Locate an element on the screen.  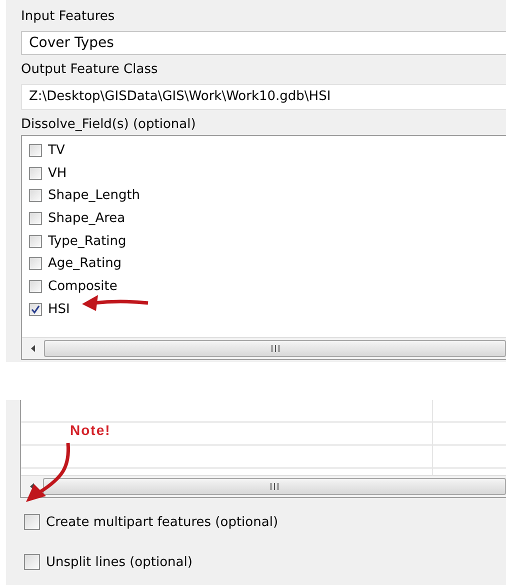
checkbox-label: Type_Rating is located at coordinates (87, 241).